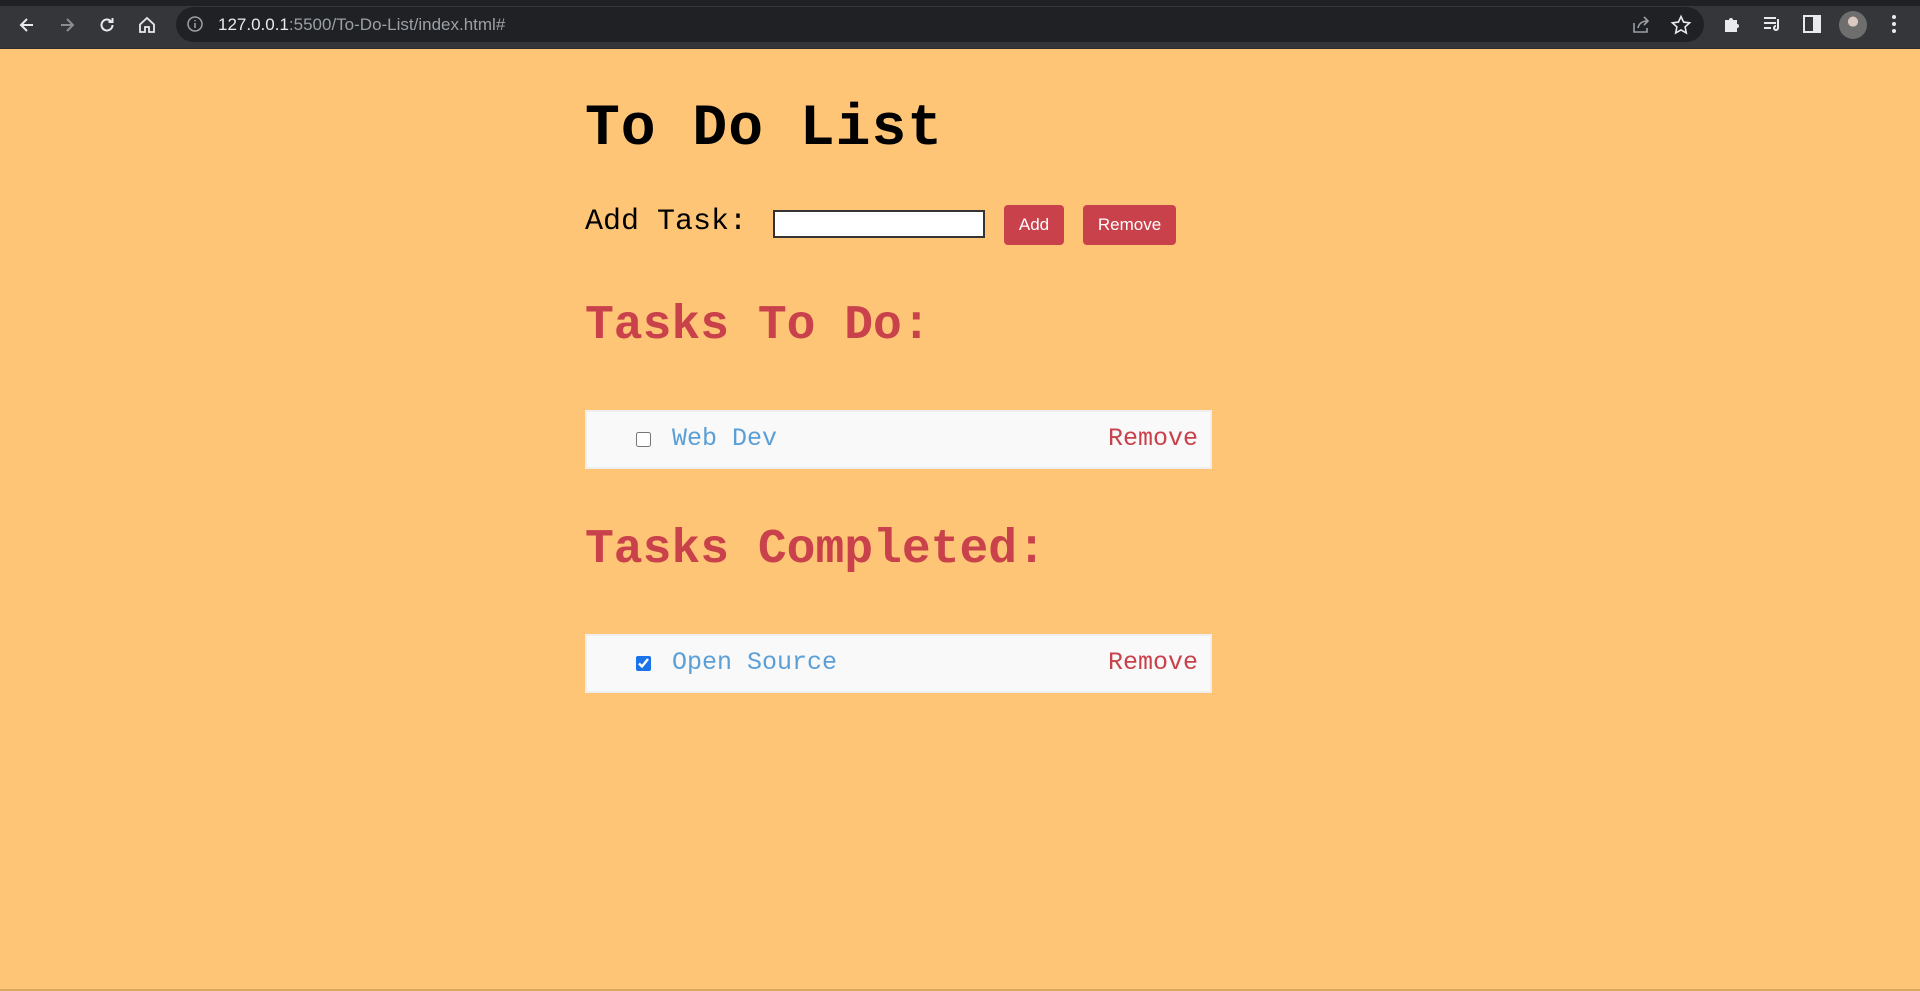 The width and height of the screenshot is (1920, 991). What do you see at coordinates (666, 222) in the screenshot?
I see `add-task-label: Add Task:` at bounding box center [666, 222].